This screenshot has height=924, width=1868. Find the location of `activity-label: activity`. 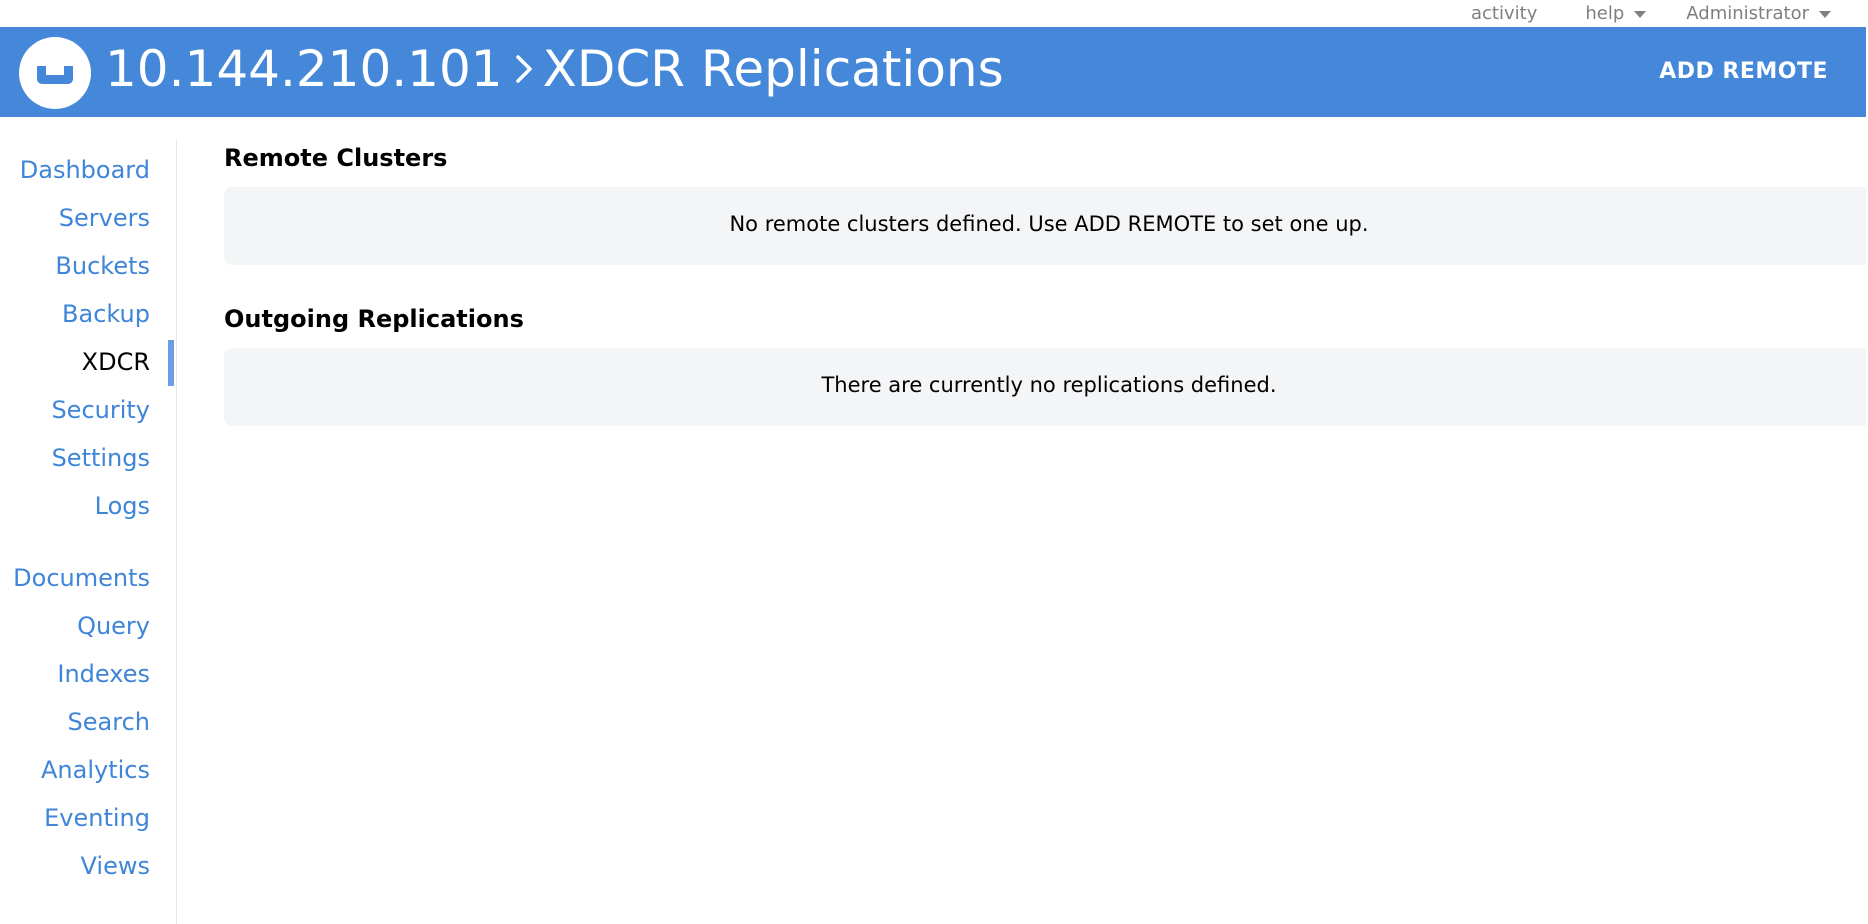

activity-label: activity is located at coordinates (1504, 13).